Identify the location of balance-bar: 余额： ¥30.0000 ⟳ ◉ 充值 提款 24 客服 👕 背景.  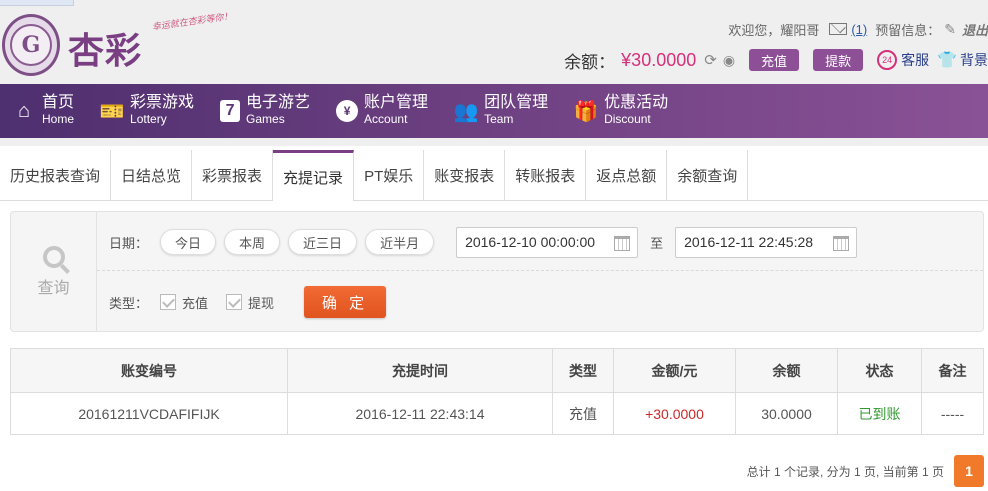
(776, 60).